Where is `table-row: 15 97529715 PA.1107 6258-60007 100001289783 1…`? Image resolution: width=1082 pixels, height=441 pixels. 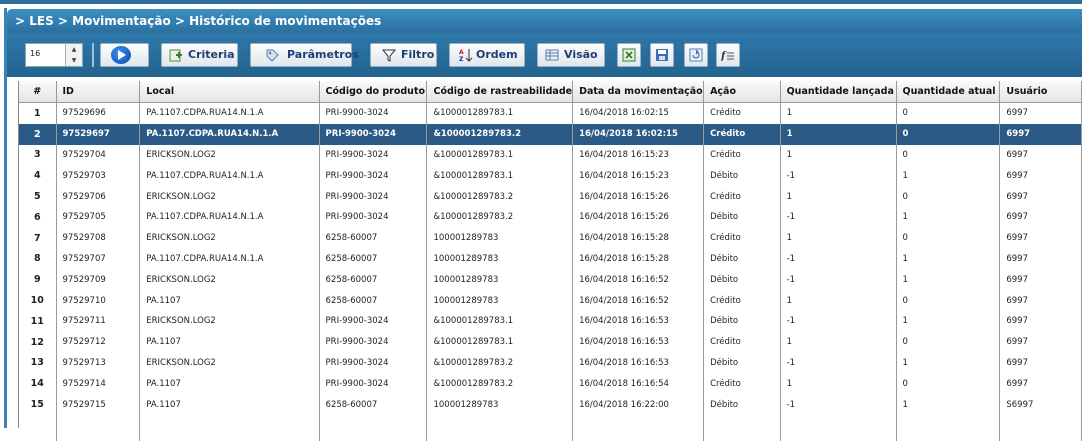
table-row: 15 97529715 PA.1107 6258-60007 100001289783 1… is located at coordinates (550, 404).